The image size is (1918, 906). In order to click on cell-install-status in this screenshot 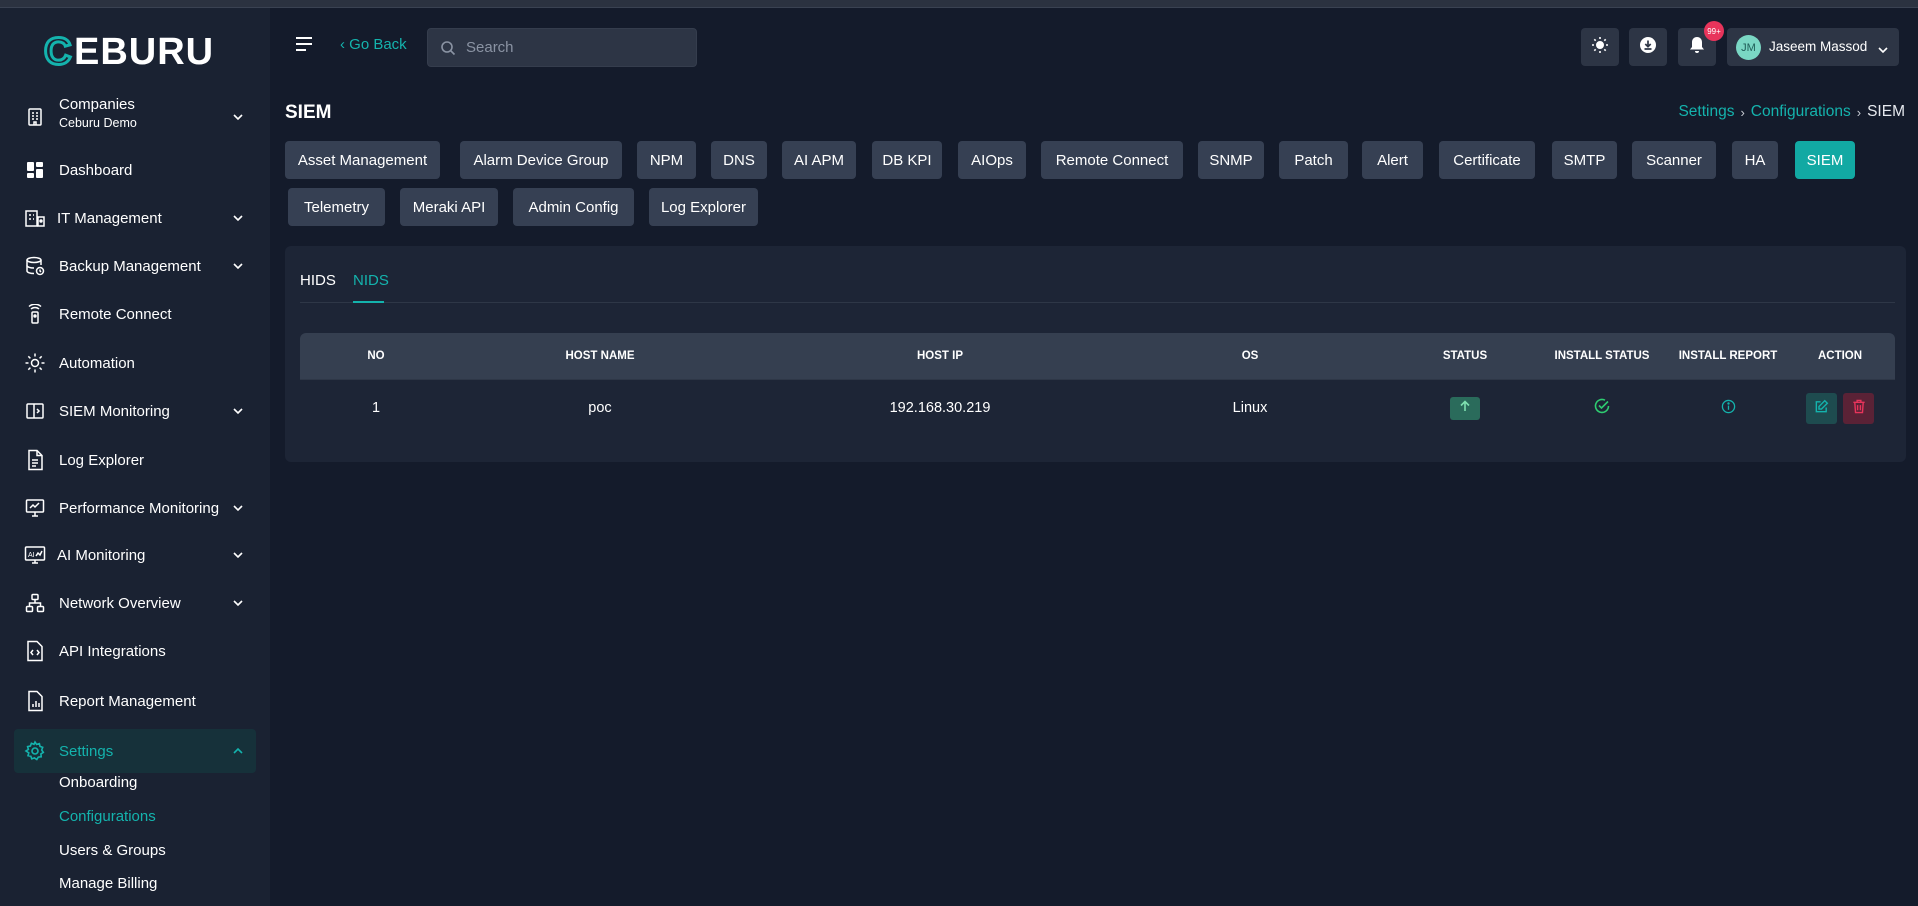, I will do `click(1602, 408)`.